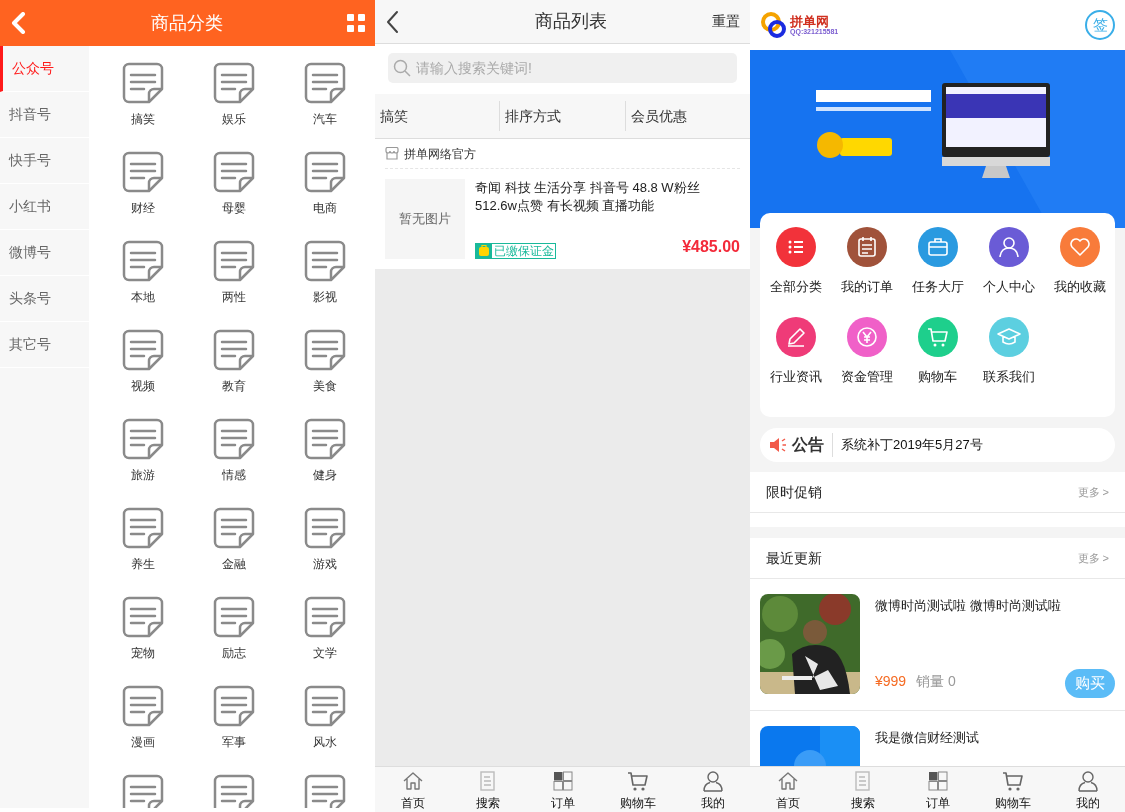 The height and width of the screenshot is (812, 1125). I want to click on category-label: 情感, so click(234, 475).